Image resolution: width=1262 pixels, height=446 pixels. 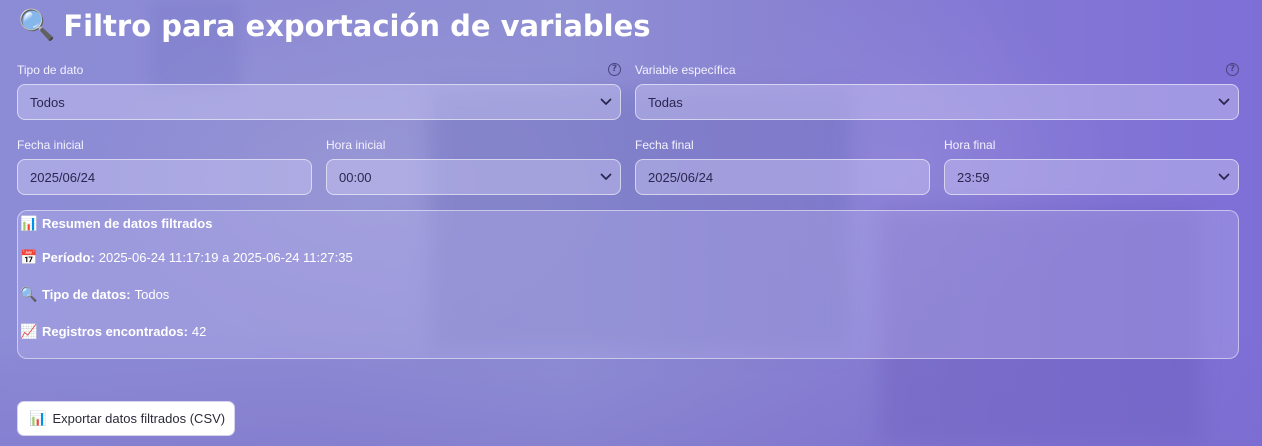 I want to click on end-time-label: Hora final, so click(x=970, y=145).